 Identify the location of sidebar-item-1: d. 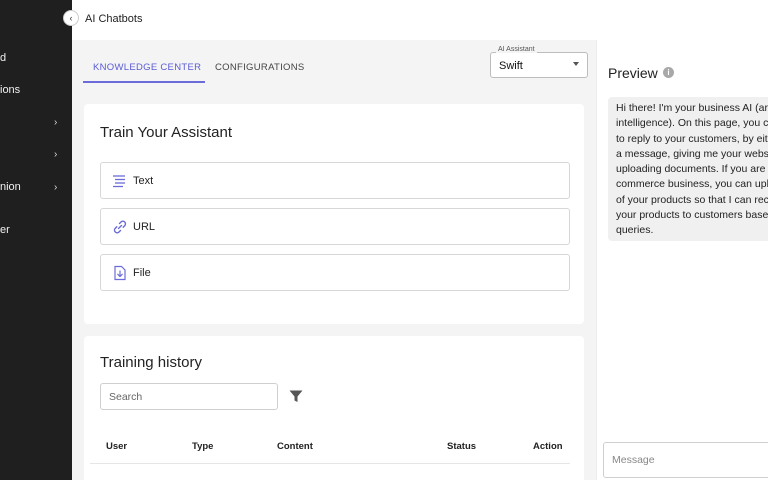
(36, 60).